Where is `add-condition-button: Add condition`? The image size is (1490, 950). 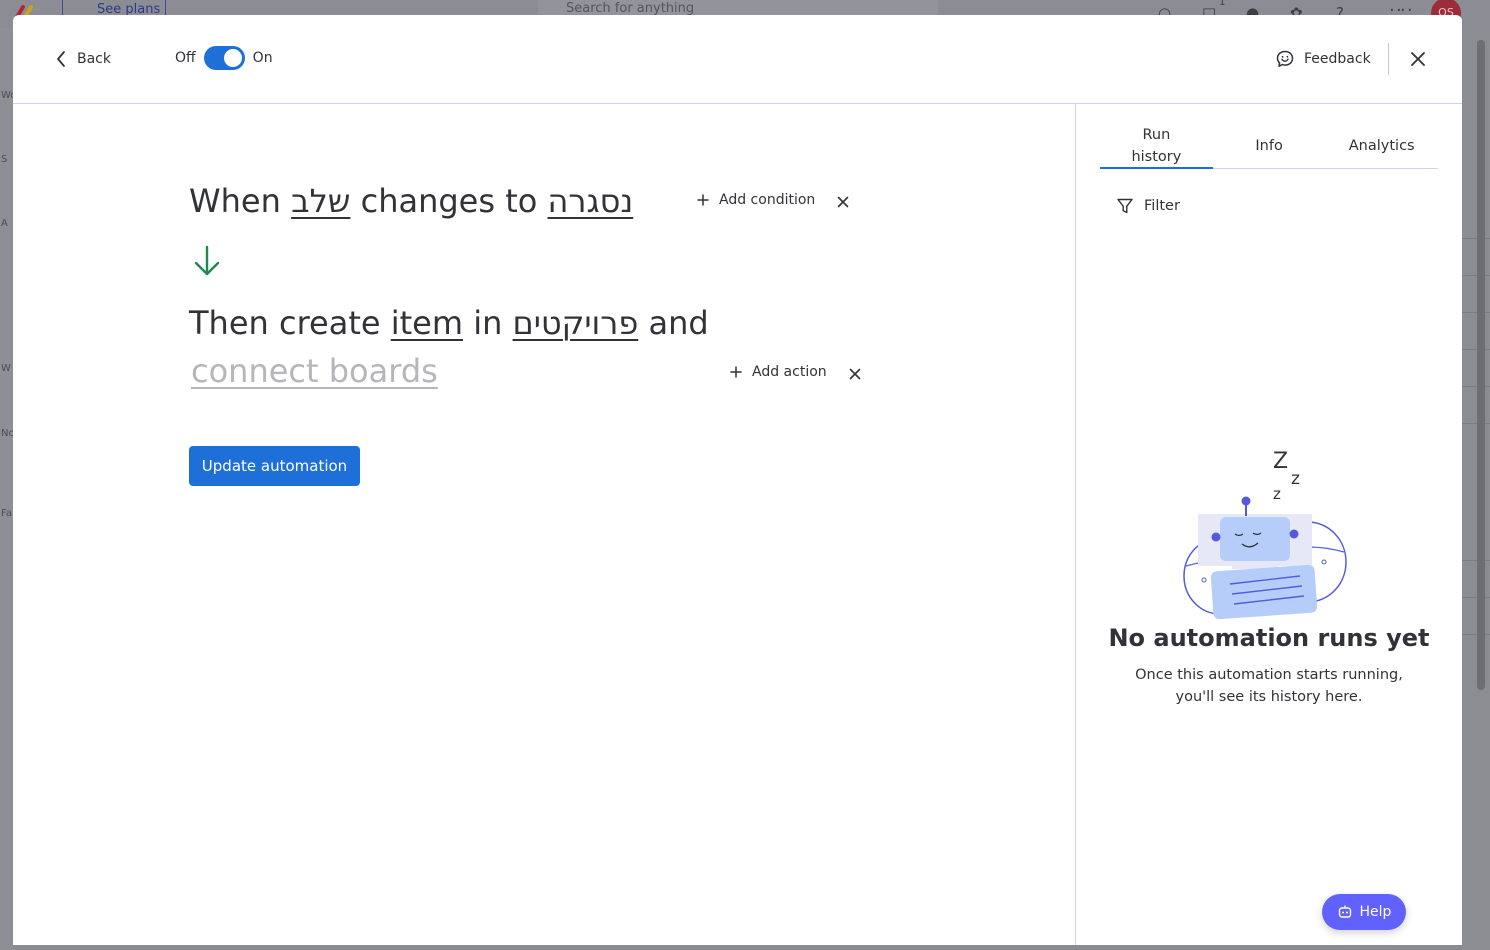
add-condition-button: Add condition is located at coordinates (756, 200).